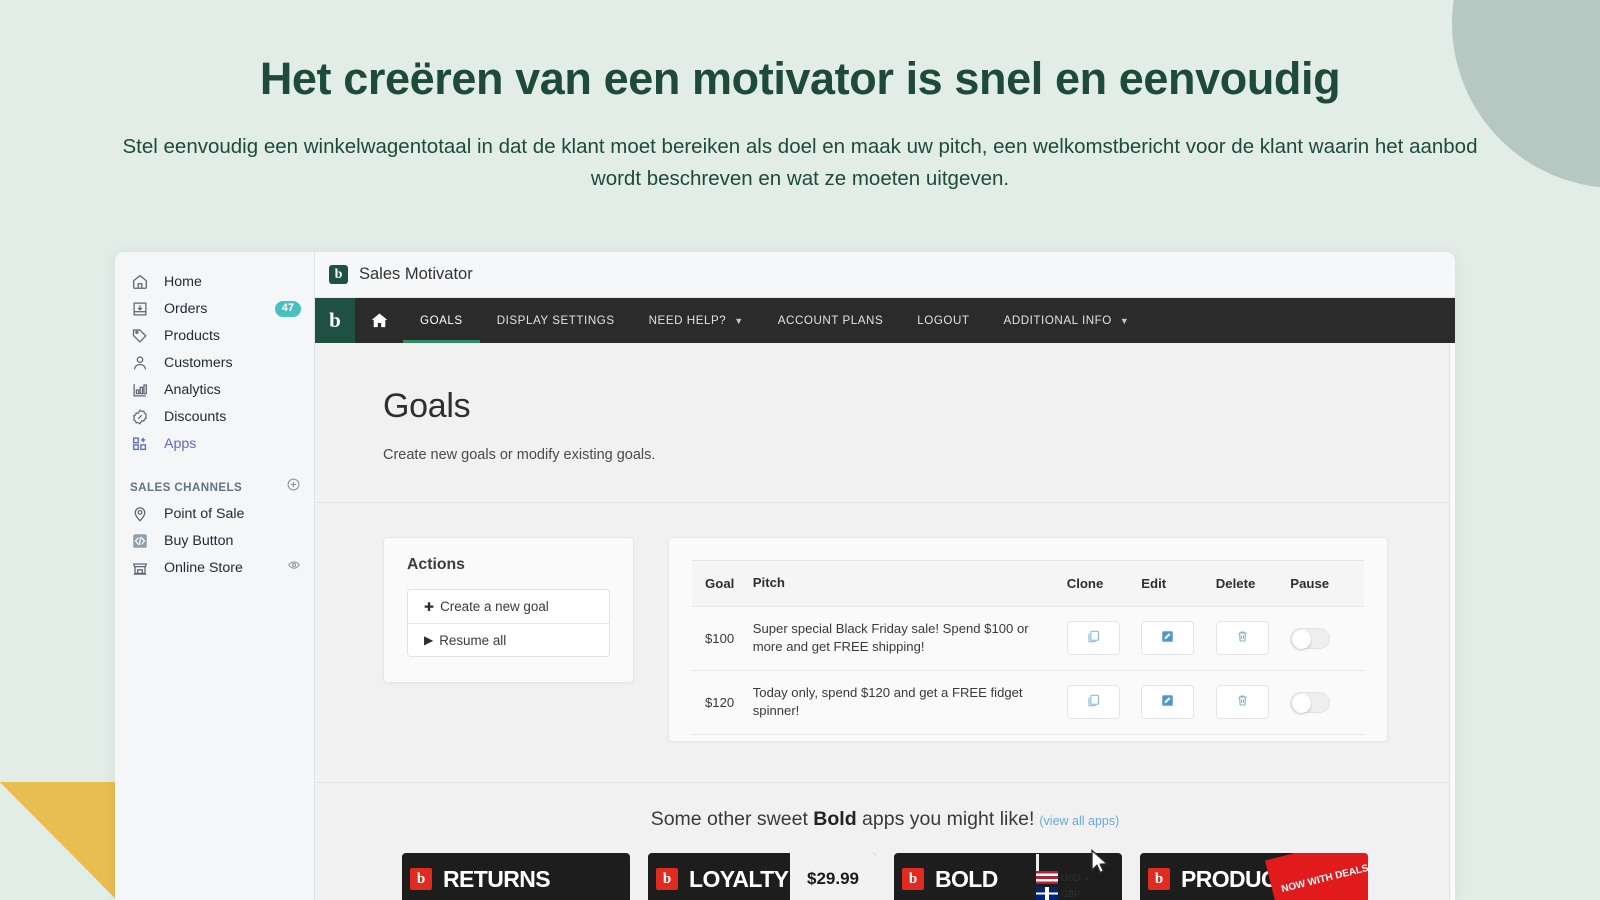 The height and width of the screenshot is (900, 1600). I want to click on action-label: Create a new goal, so click(494, 606).